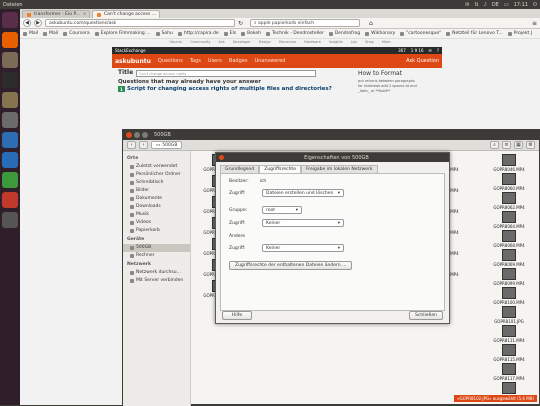  What do you see at coordinates (238, 61) in the screenshot?
I see `nav-badges: Badges` at bounding box center [238, 61].